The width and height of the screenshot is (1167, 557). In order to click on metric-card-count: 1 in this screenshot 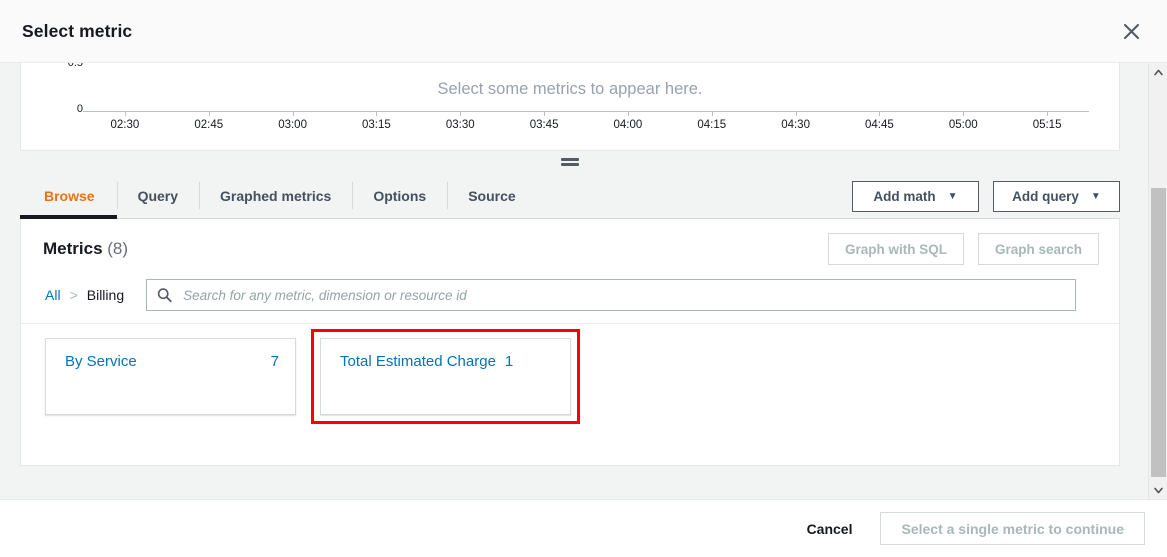, I will do `click(509, 361)`.